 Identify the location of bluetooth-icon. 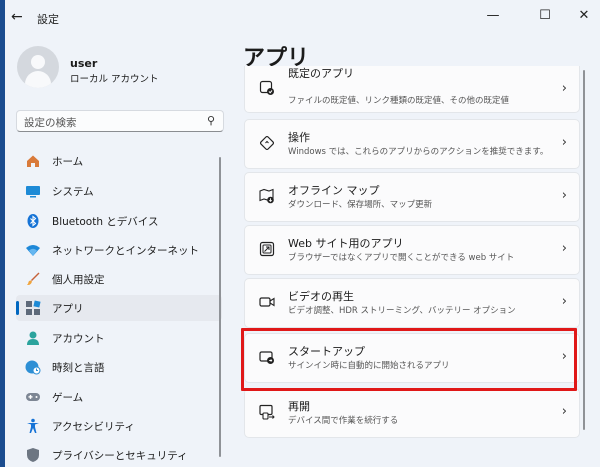
(33, 221).